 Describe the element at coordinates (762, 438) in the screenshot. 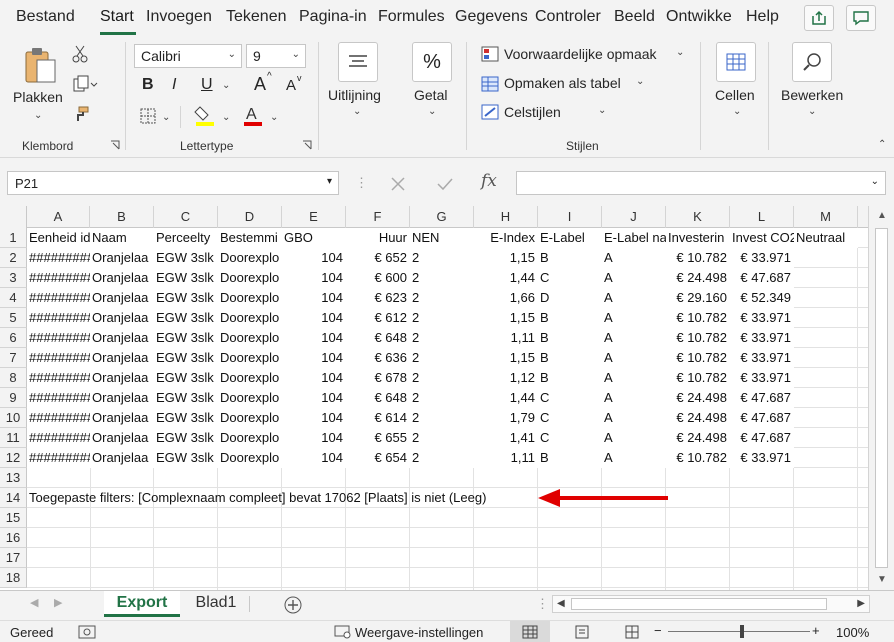

I see `cell: € 47.687` at that location.